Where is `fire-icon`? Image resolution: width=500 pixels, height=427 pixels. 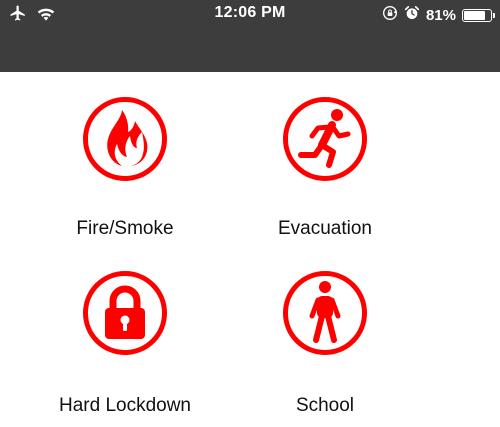
fire-icon is located at coordinates (125, 139).